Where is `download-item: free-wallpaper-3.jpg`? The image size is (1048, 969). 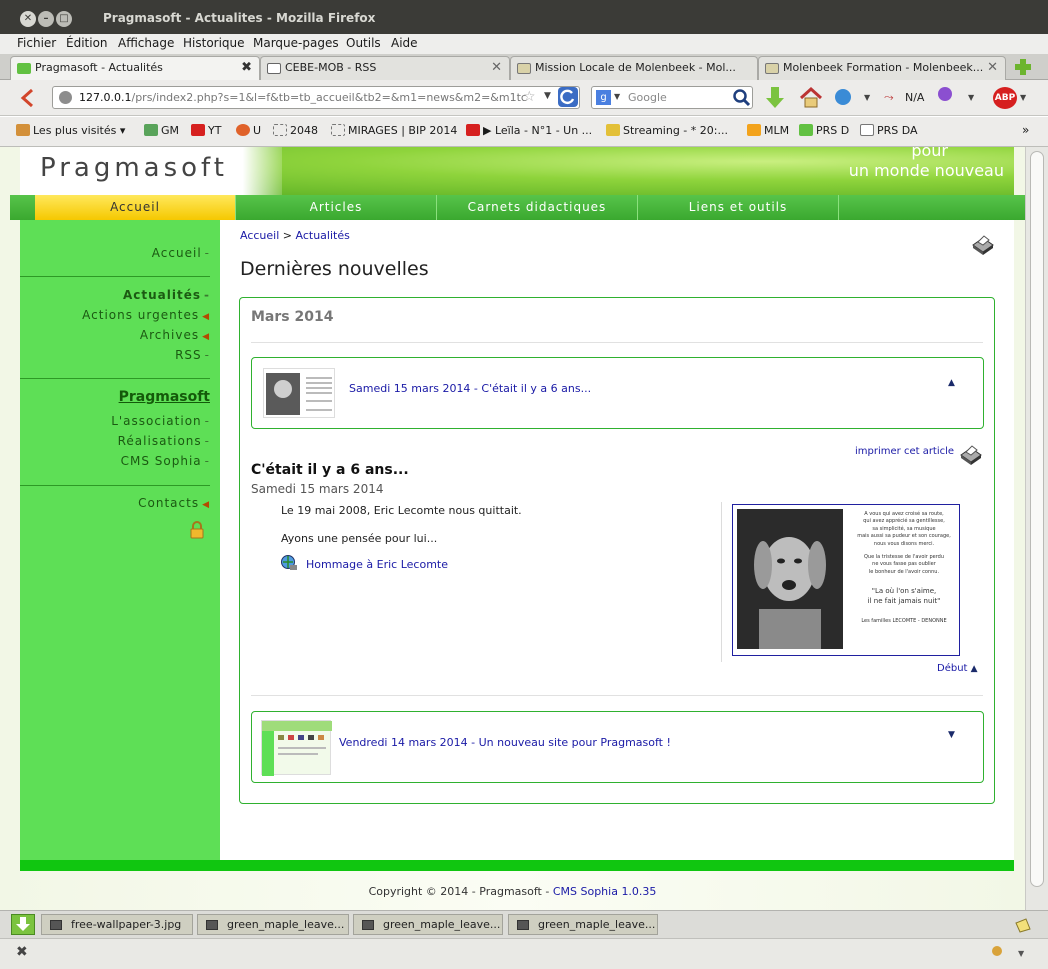
download-item: free-wallpaper-3.jpg is located at coordinates (117, 924).